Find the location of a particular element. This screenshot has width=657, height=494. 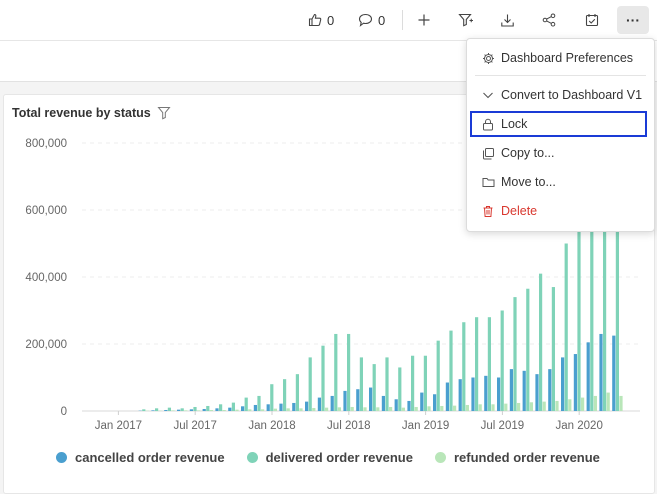

legend-label: delivered order revenue is located at coordinates (339, 457).